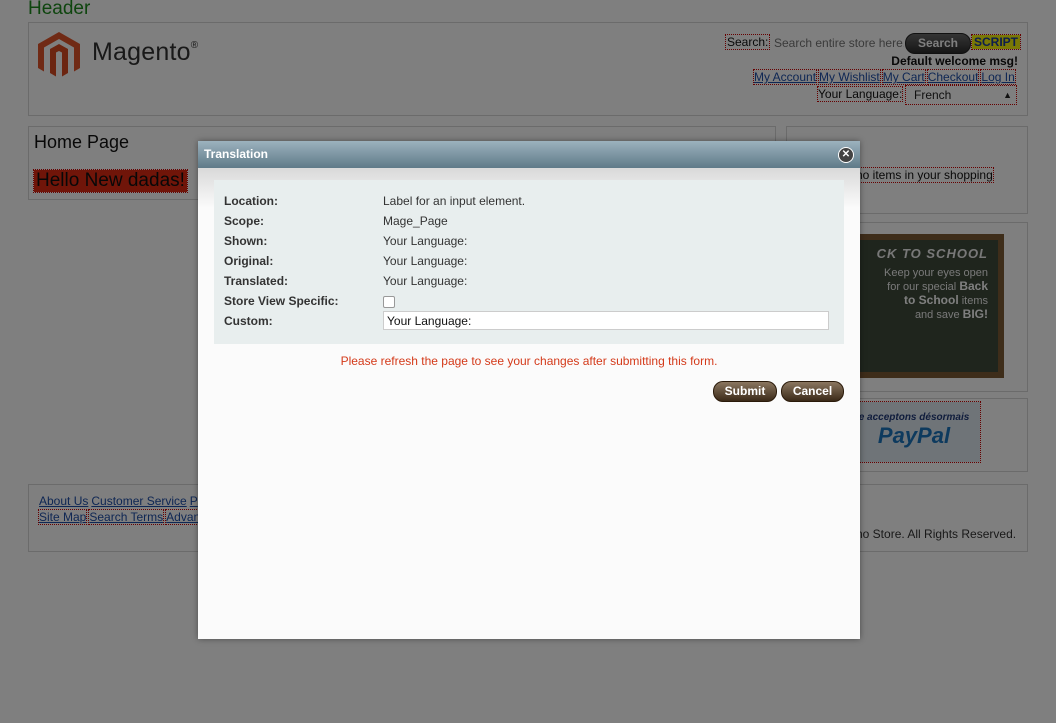 This screenshot has height=723, width=1056. What do you see at coordinates (812, 391) in the screenshot?
I see `cancel-button: Cancel` at bounding box center [812, 391].